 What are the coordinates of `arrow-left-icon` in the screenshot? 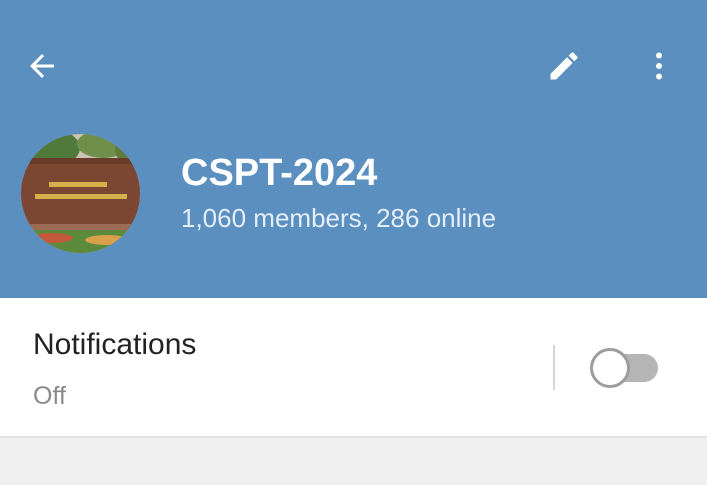 It's located at (42, 66).